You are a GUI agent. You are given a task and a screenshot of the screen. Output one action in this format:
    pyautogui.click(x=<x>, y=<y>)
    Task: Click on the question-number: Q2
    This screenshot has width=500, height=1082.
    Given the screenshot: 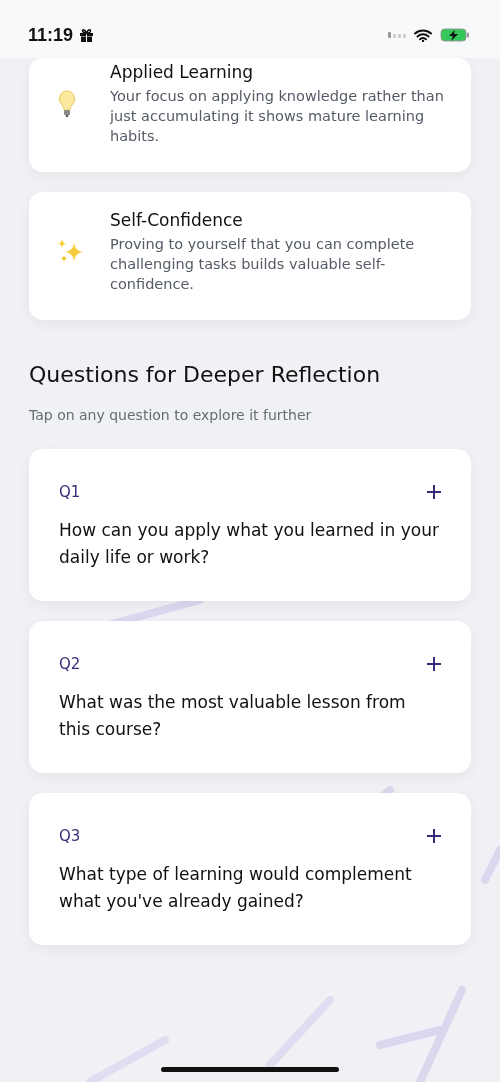 What is the action you would take?
    pyautogui.click(x=70, y=664)
    